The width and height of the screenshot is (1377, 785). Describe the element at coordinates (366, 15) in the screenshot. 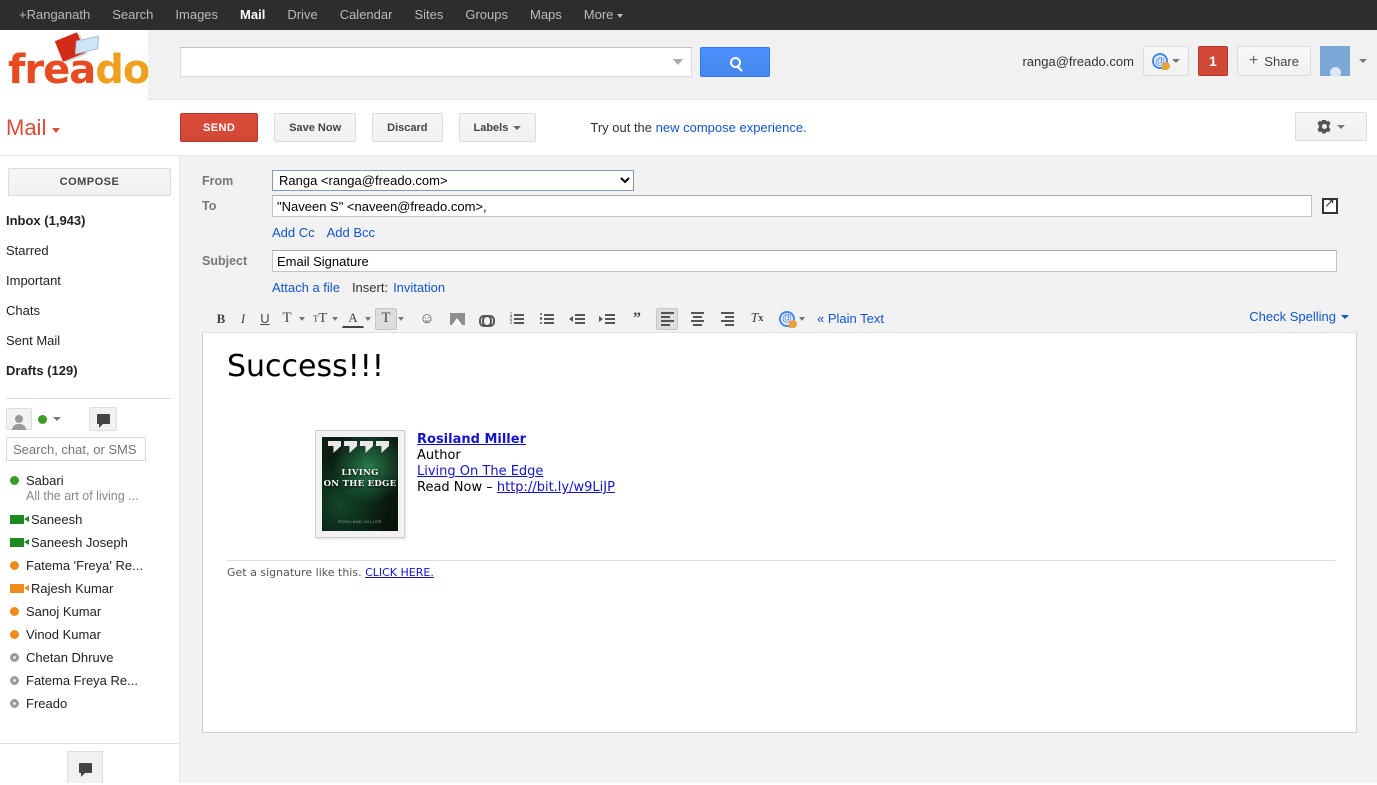

I see `gbar-item-calendar: Calendar` at that location.